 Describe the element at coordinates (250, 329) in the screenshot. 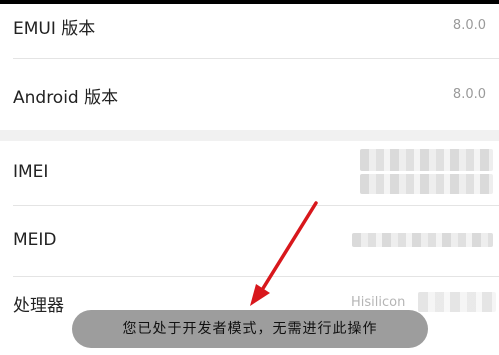

I see `toast-message: 您已处于开发者模式，无需进行此操作` at that location.